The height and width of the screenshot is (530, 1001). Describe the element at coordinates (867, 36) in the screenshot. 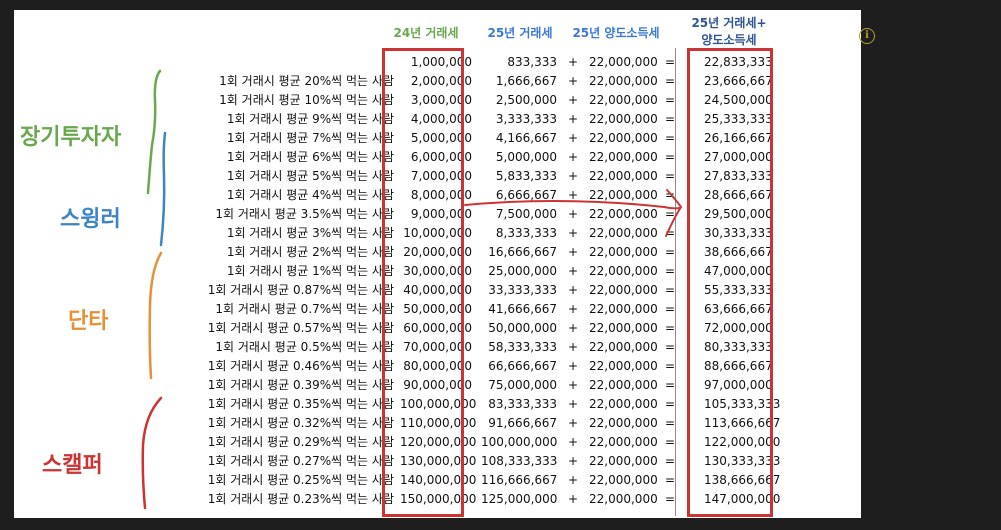

I see `info-icon: i` at that location.